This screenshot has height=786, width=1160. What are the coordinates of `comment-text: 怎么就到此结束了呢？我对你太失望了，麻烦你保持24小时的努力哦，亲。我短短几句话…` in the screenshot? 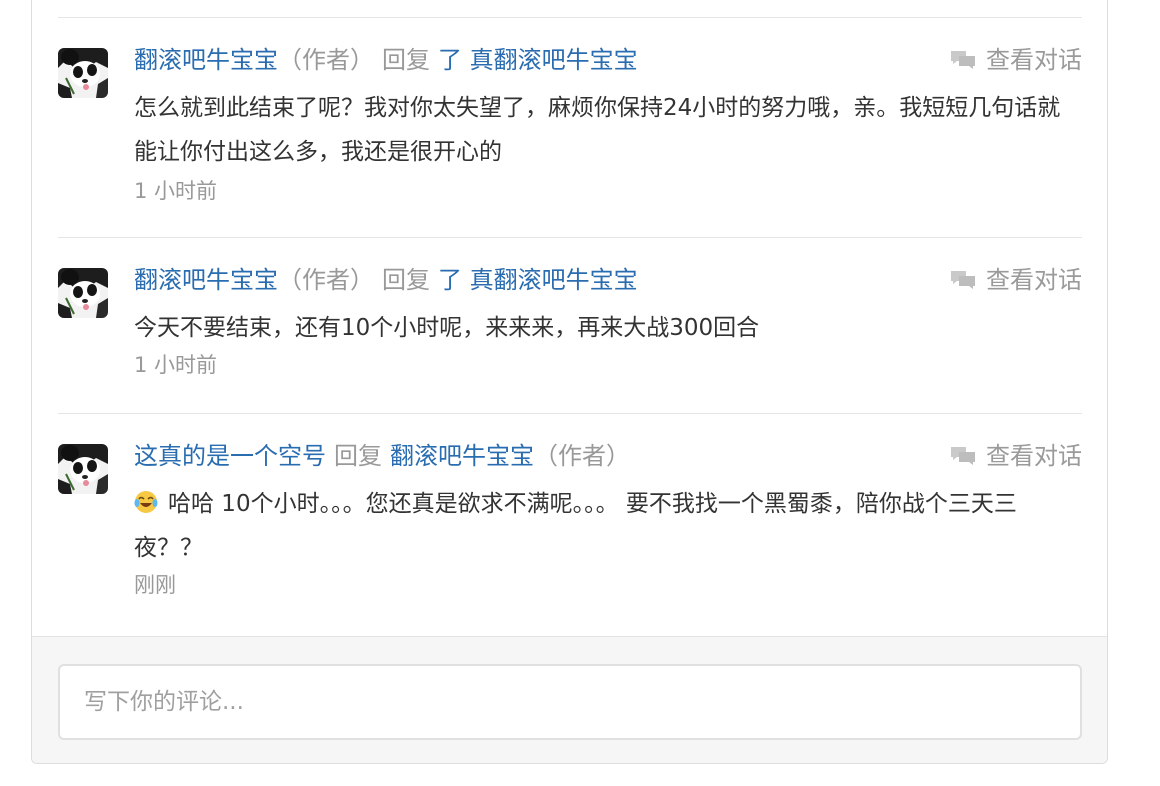 It's located at (597, 130).